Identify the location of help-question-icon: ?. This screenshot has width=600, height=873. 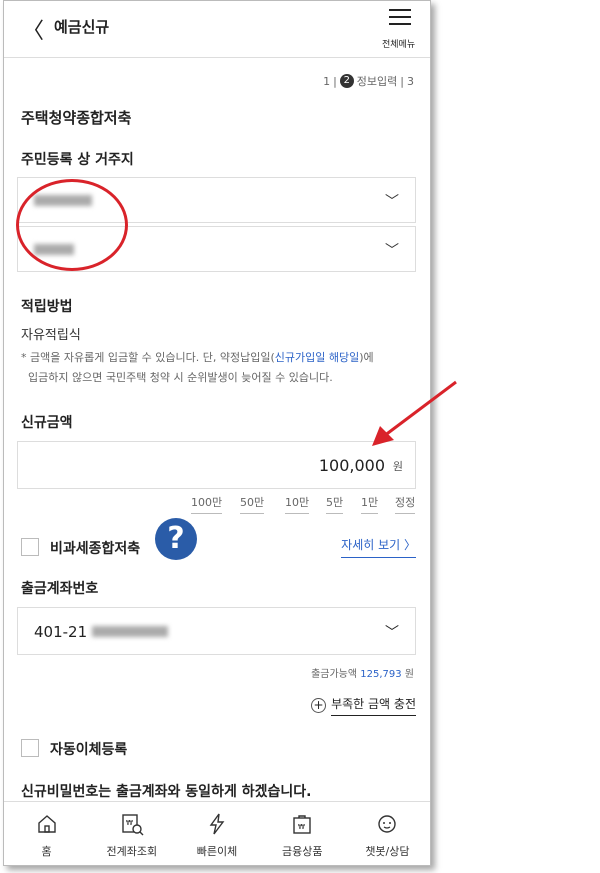
(176, 539).